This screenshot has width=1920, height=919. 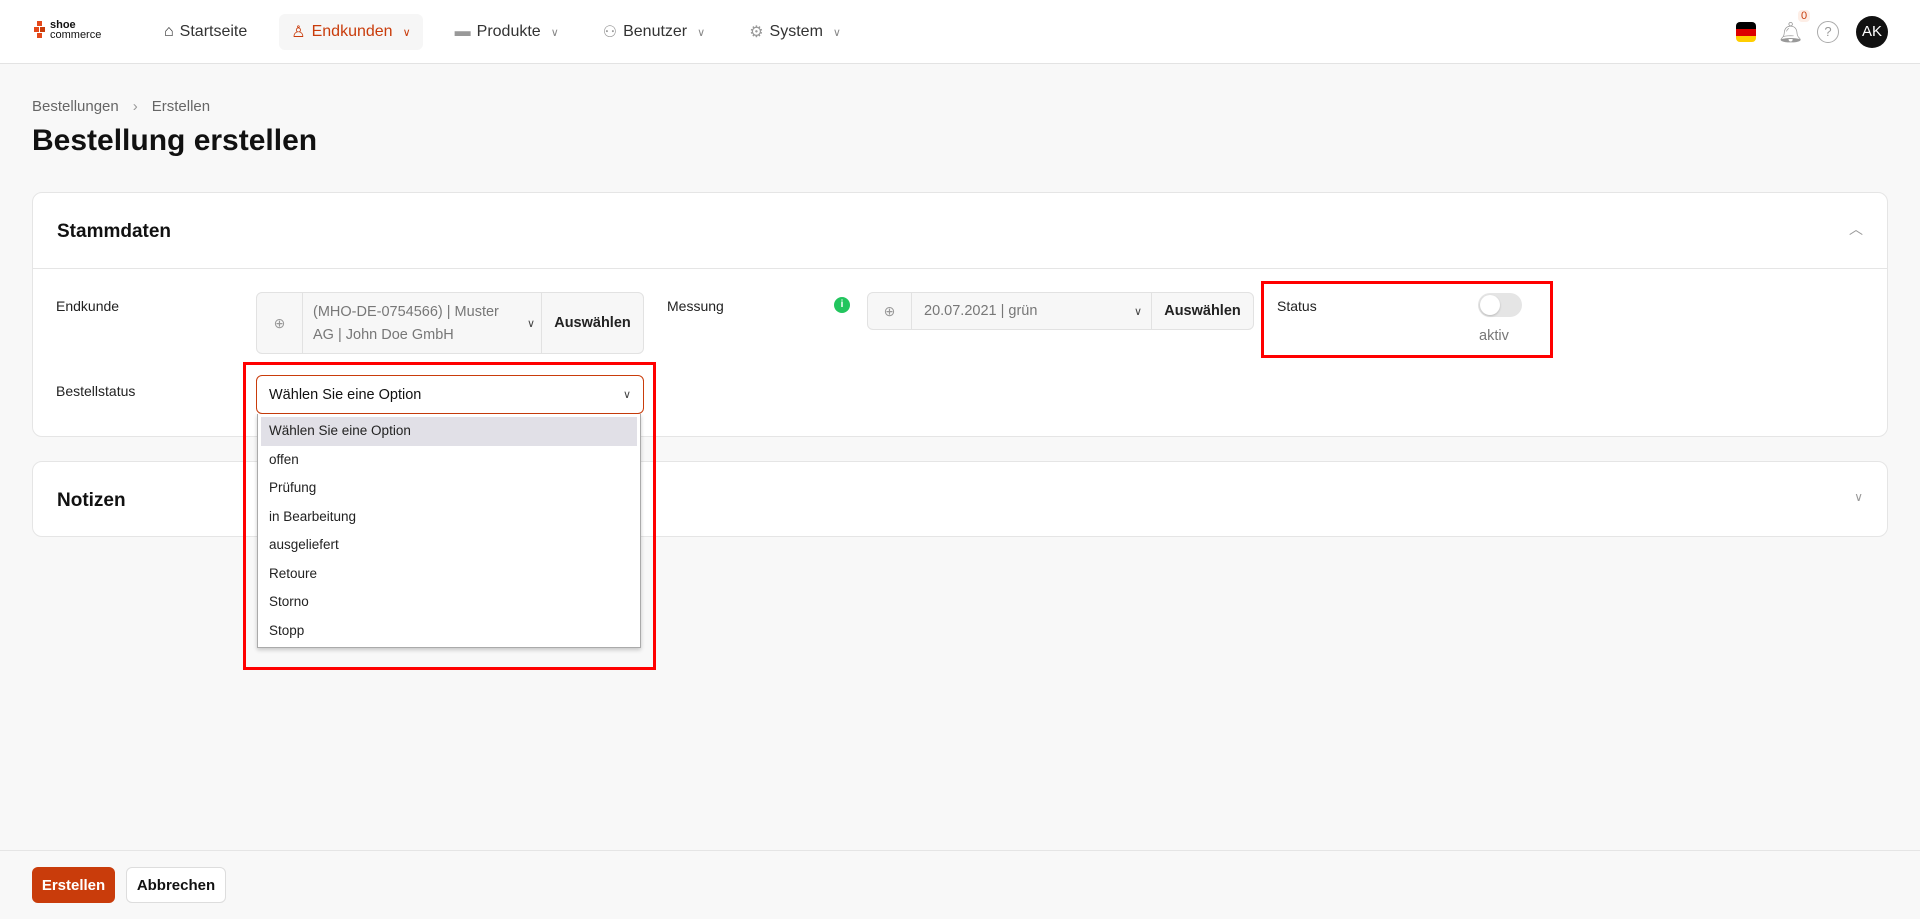 What do you see at coordinates (449, 574) in the screenshot?
I see `option: Retoure` at bounding box center [449, 574].